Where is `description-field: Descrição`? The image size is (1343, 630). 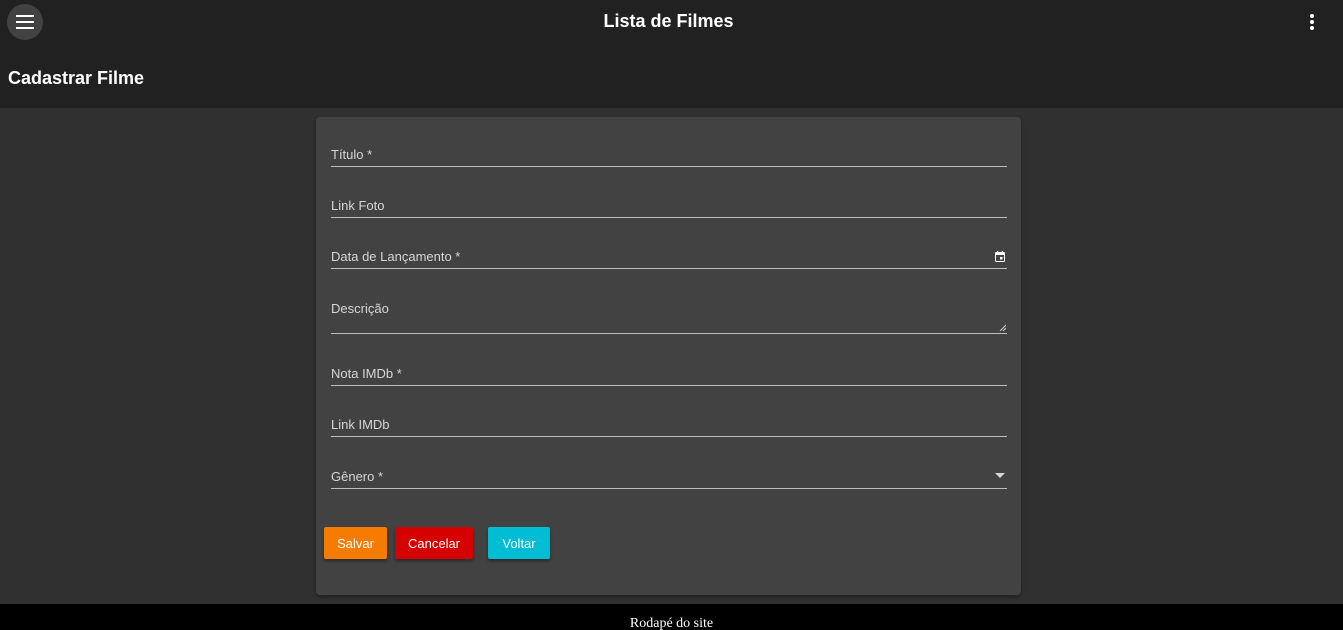
description-field: Descrição is located at coordinates (669, 312).